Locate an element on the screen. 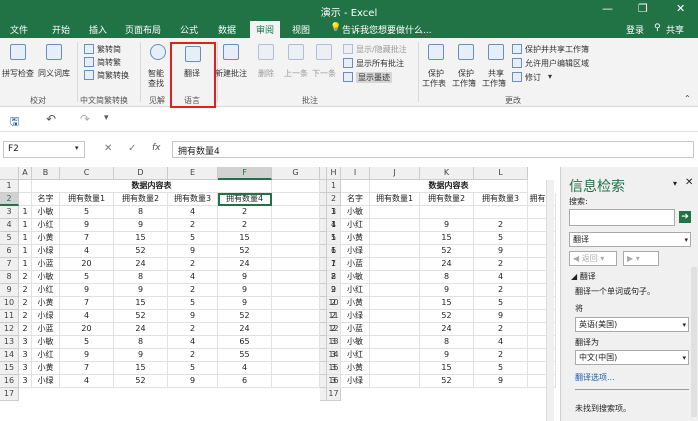  name-cell: 小敏 is located at coordinates (46, 277).